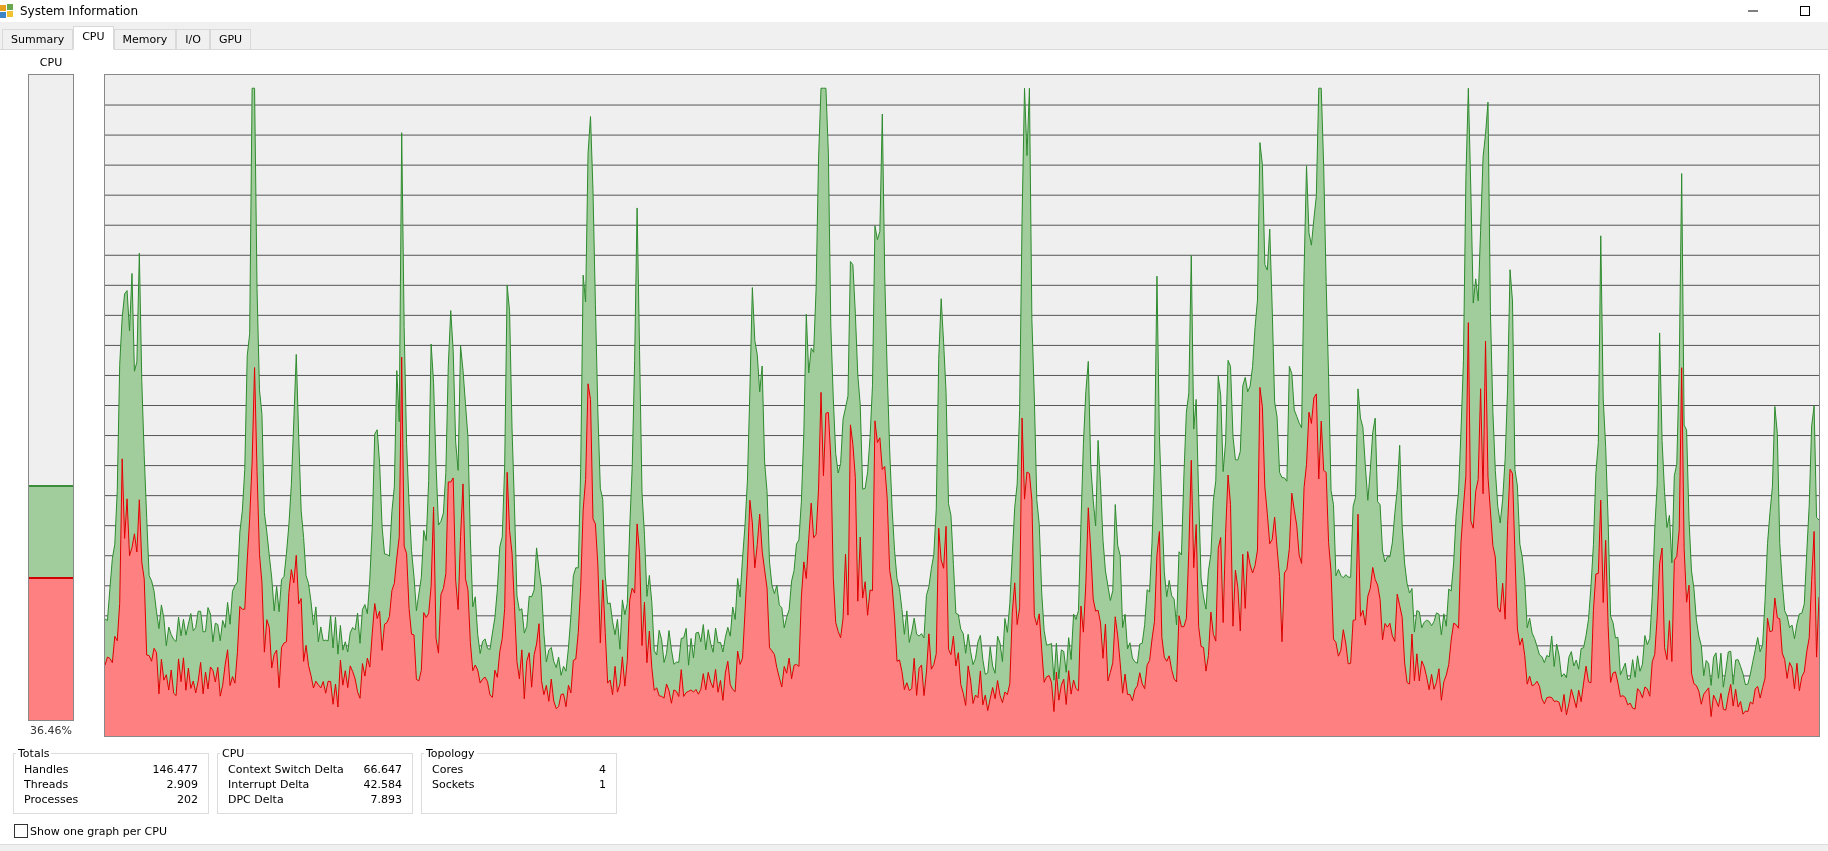 This screenshot has width=1828, height=851. What do you see at coordinates (193, 39) in the screenshot?
I see `tab: I/O` at bounding box center [193, 39].